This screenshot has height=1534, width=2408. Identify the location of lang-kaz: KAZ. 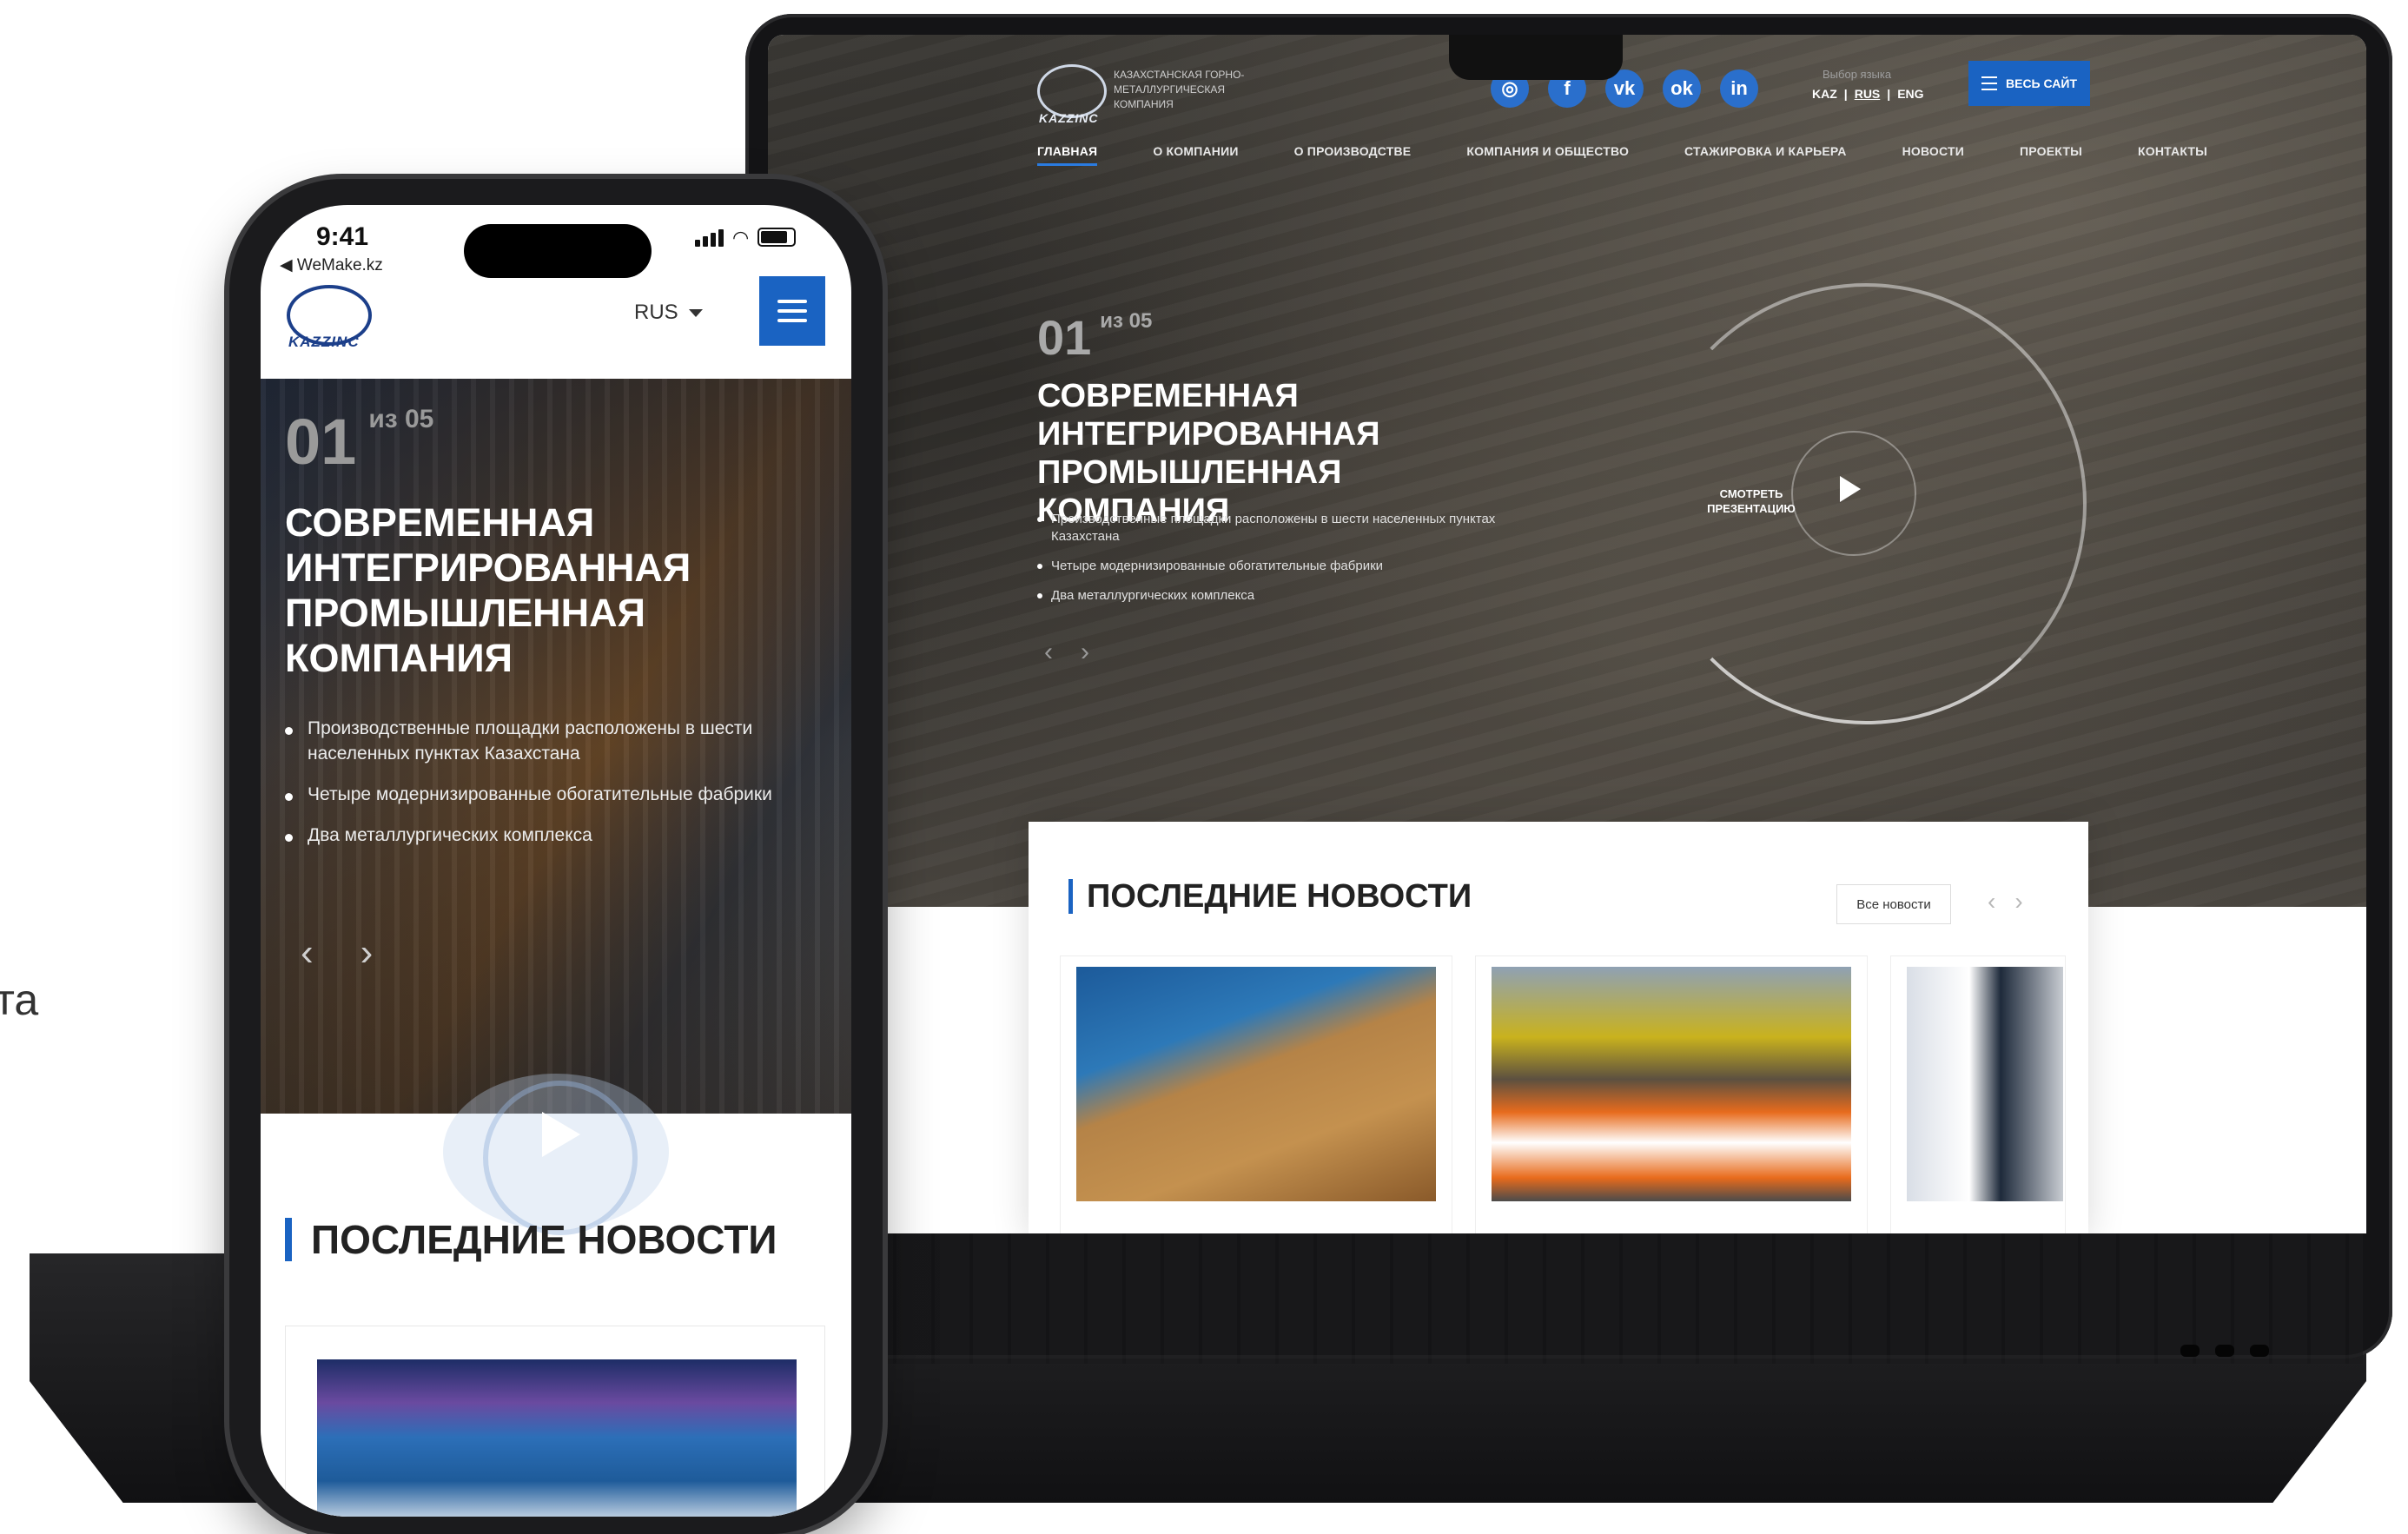
(1824, 94).